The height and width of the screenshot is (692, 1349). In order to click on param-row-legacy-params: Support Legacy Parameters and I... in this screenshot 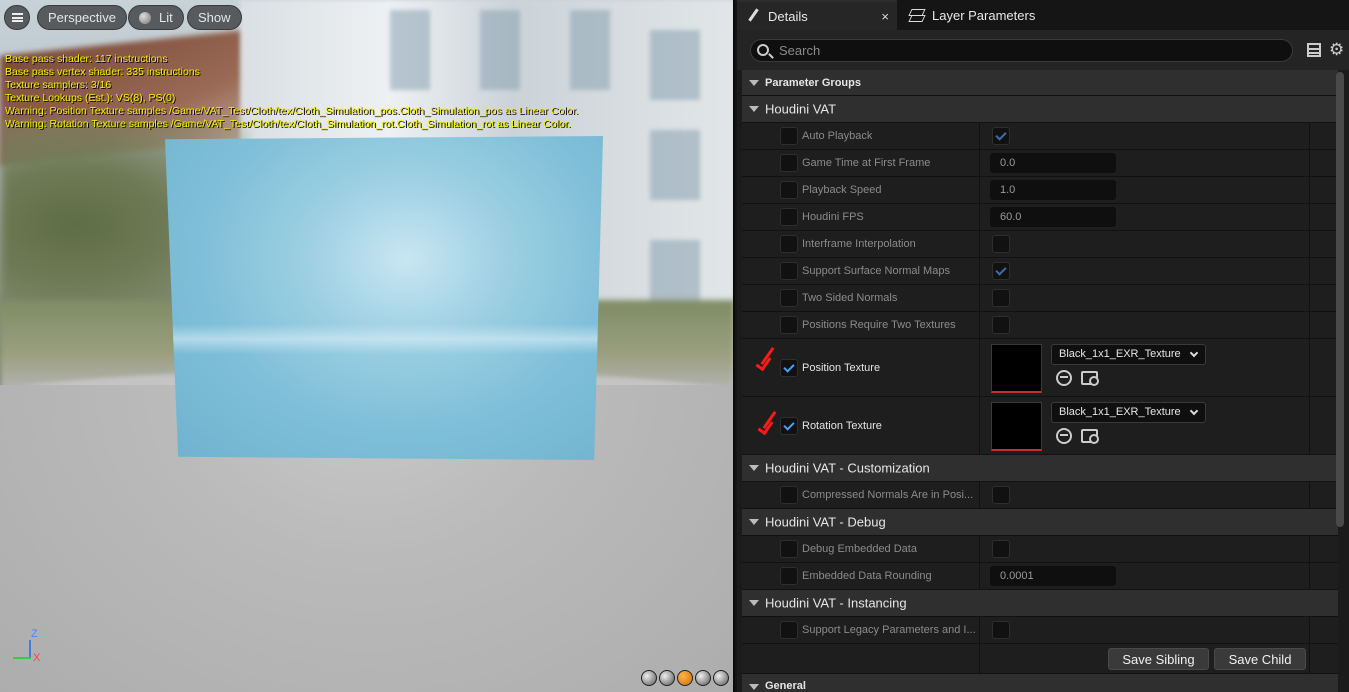, I will do `click(1040, 630)`.